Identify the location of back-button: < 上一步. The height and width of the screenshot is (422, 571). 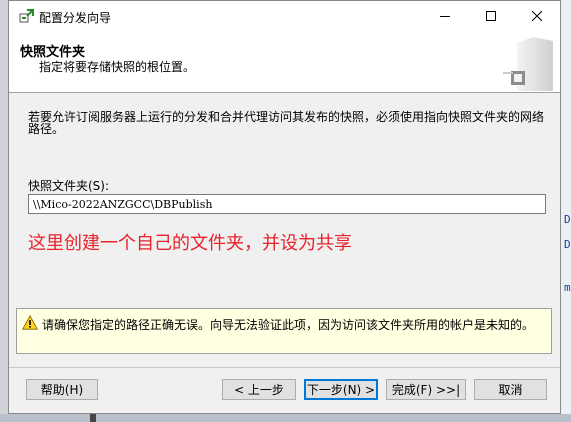
(259, 389).